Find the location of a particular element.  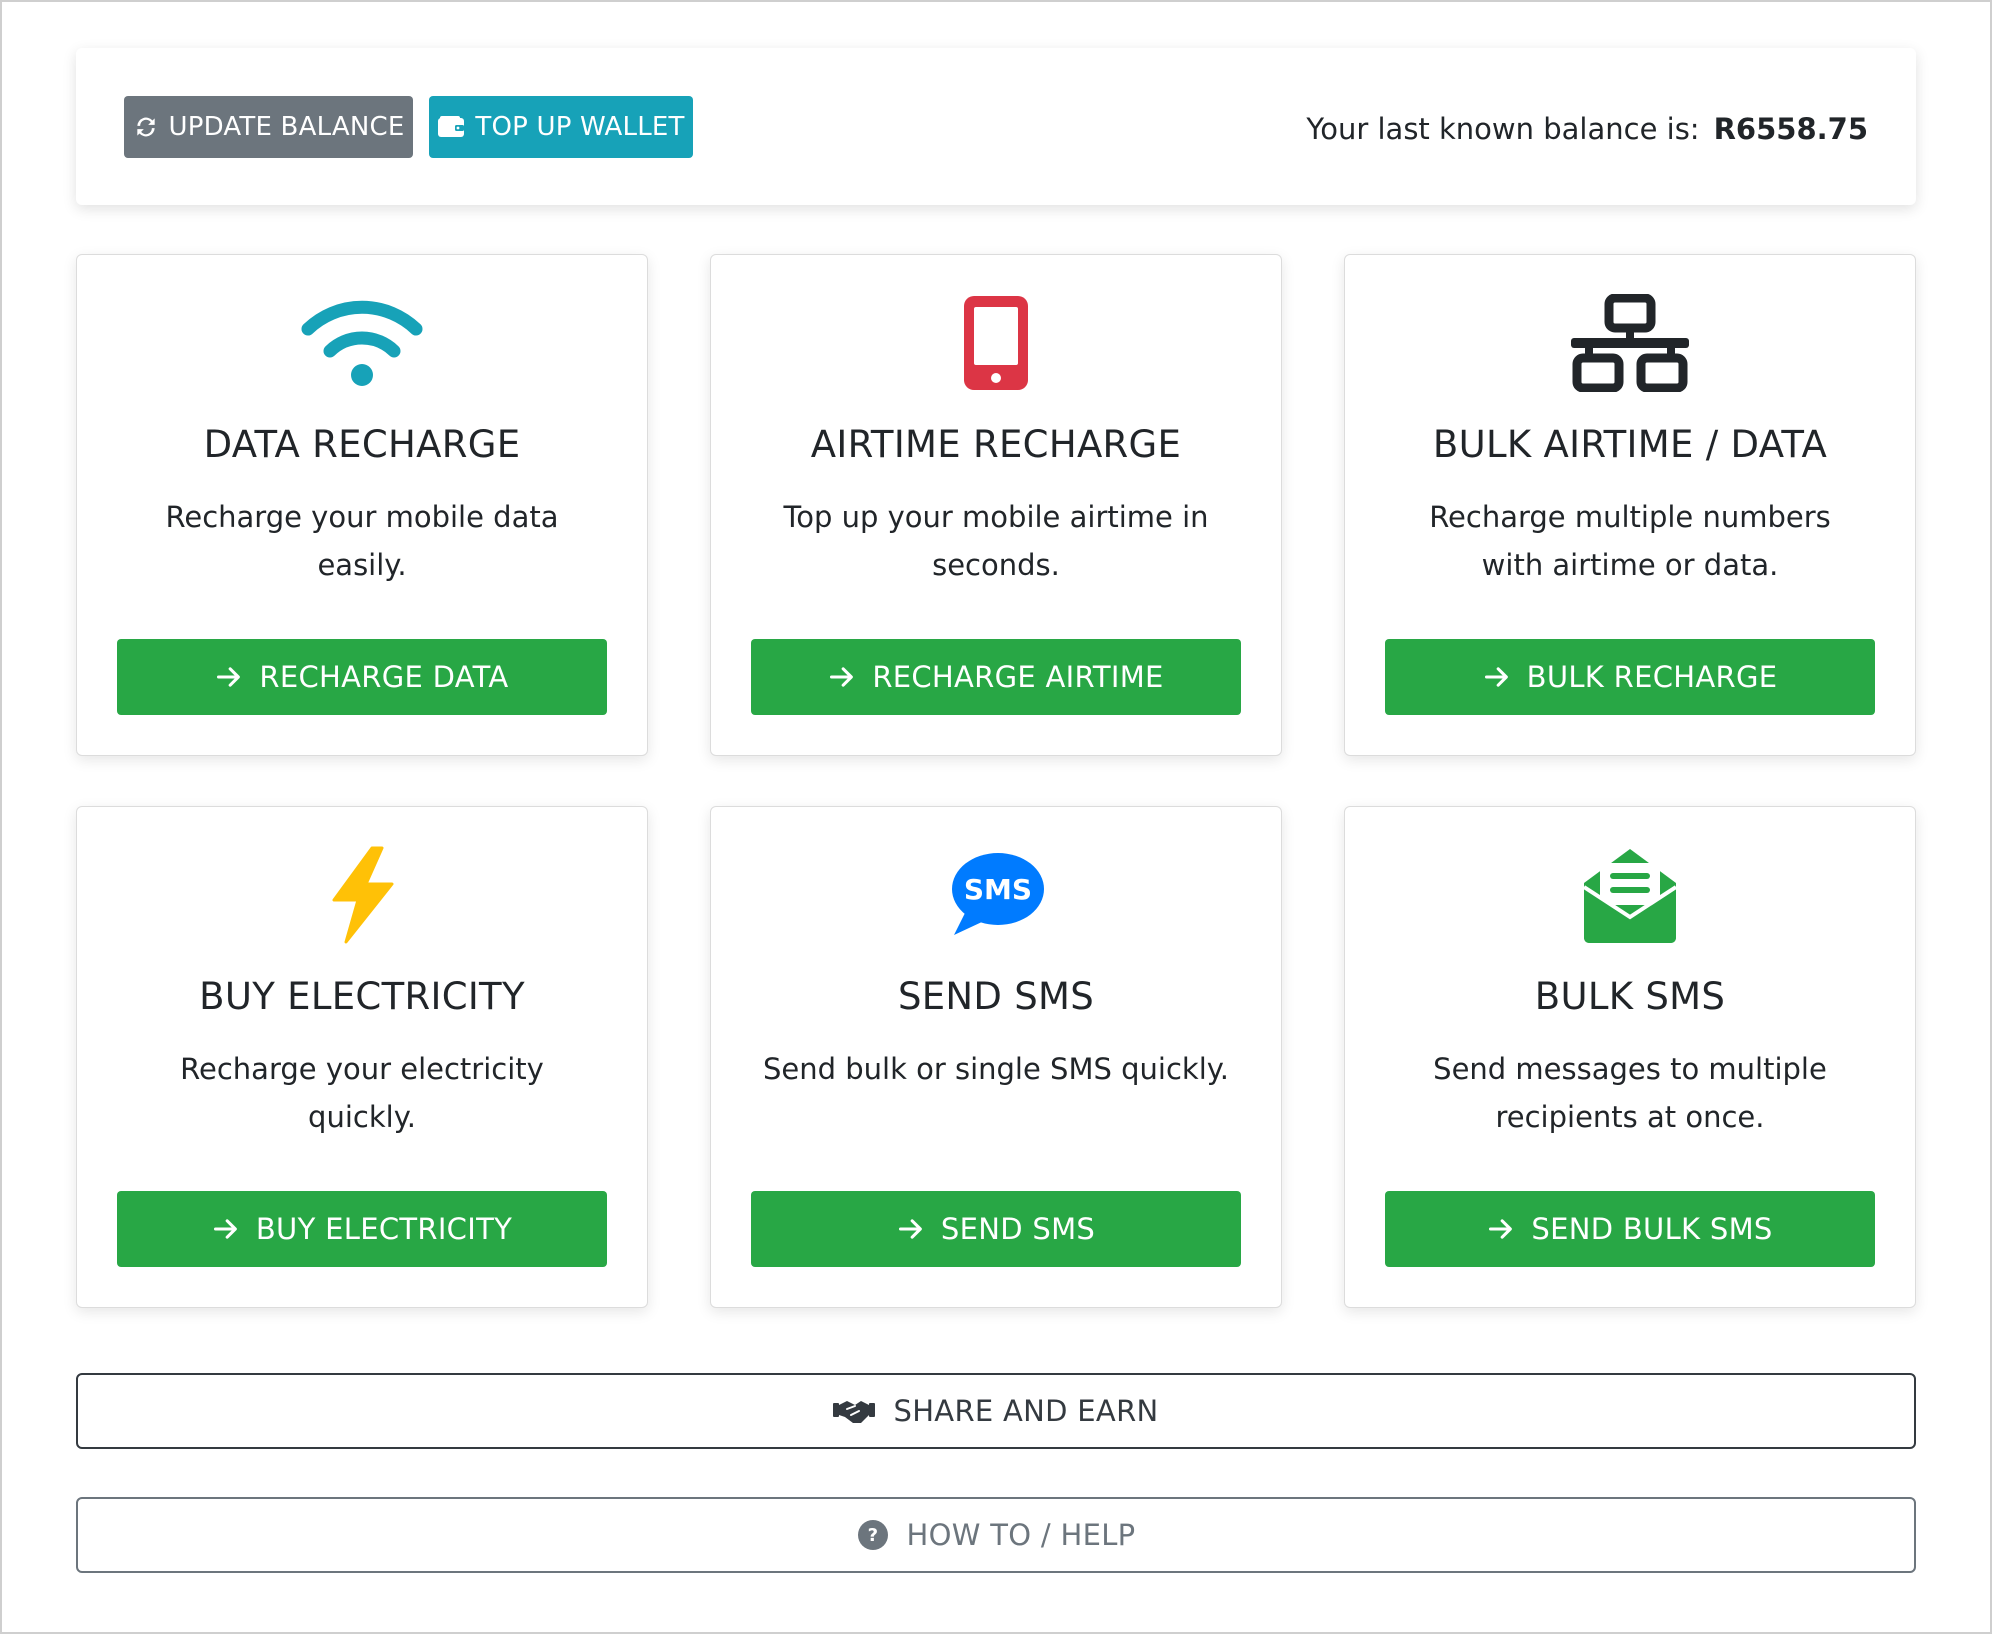

question-circle-icon: ? is located at coordinates (872, 1535).